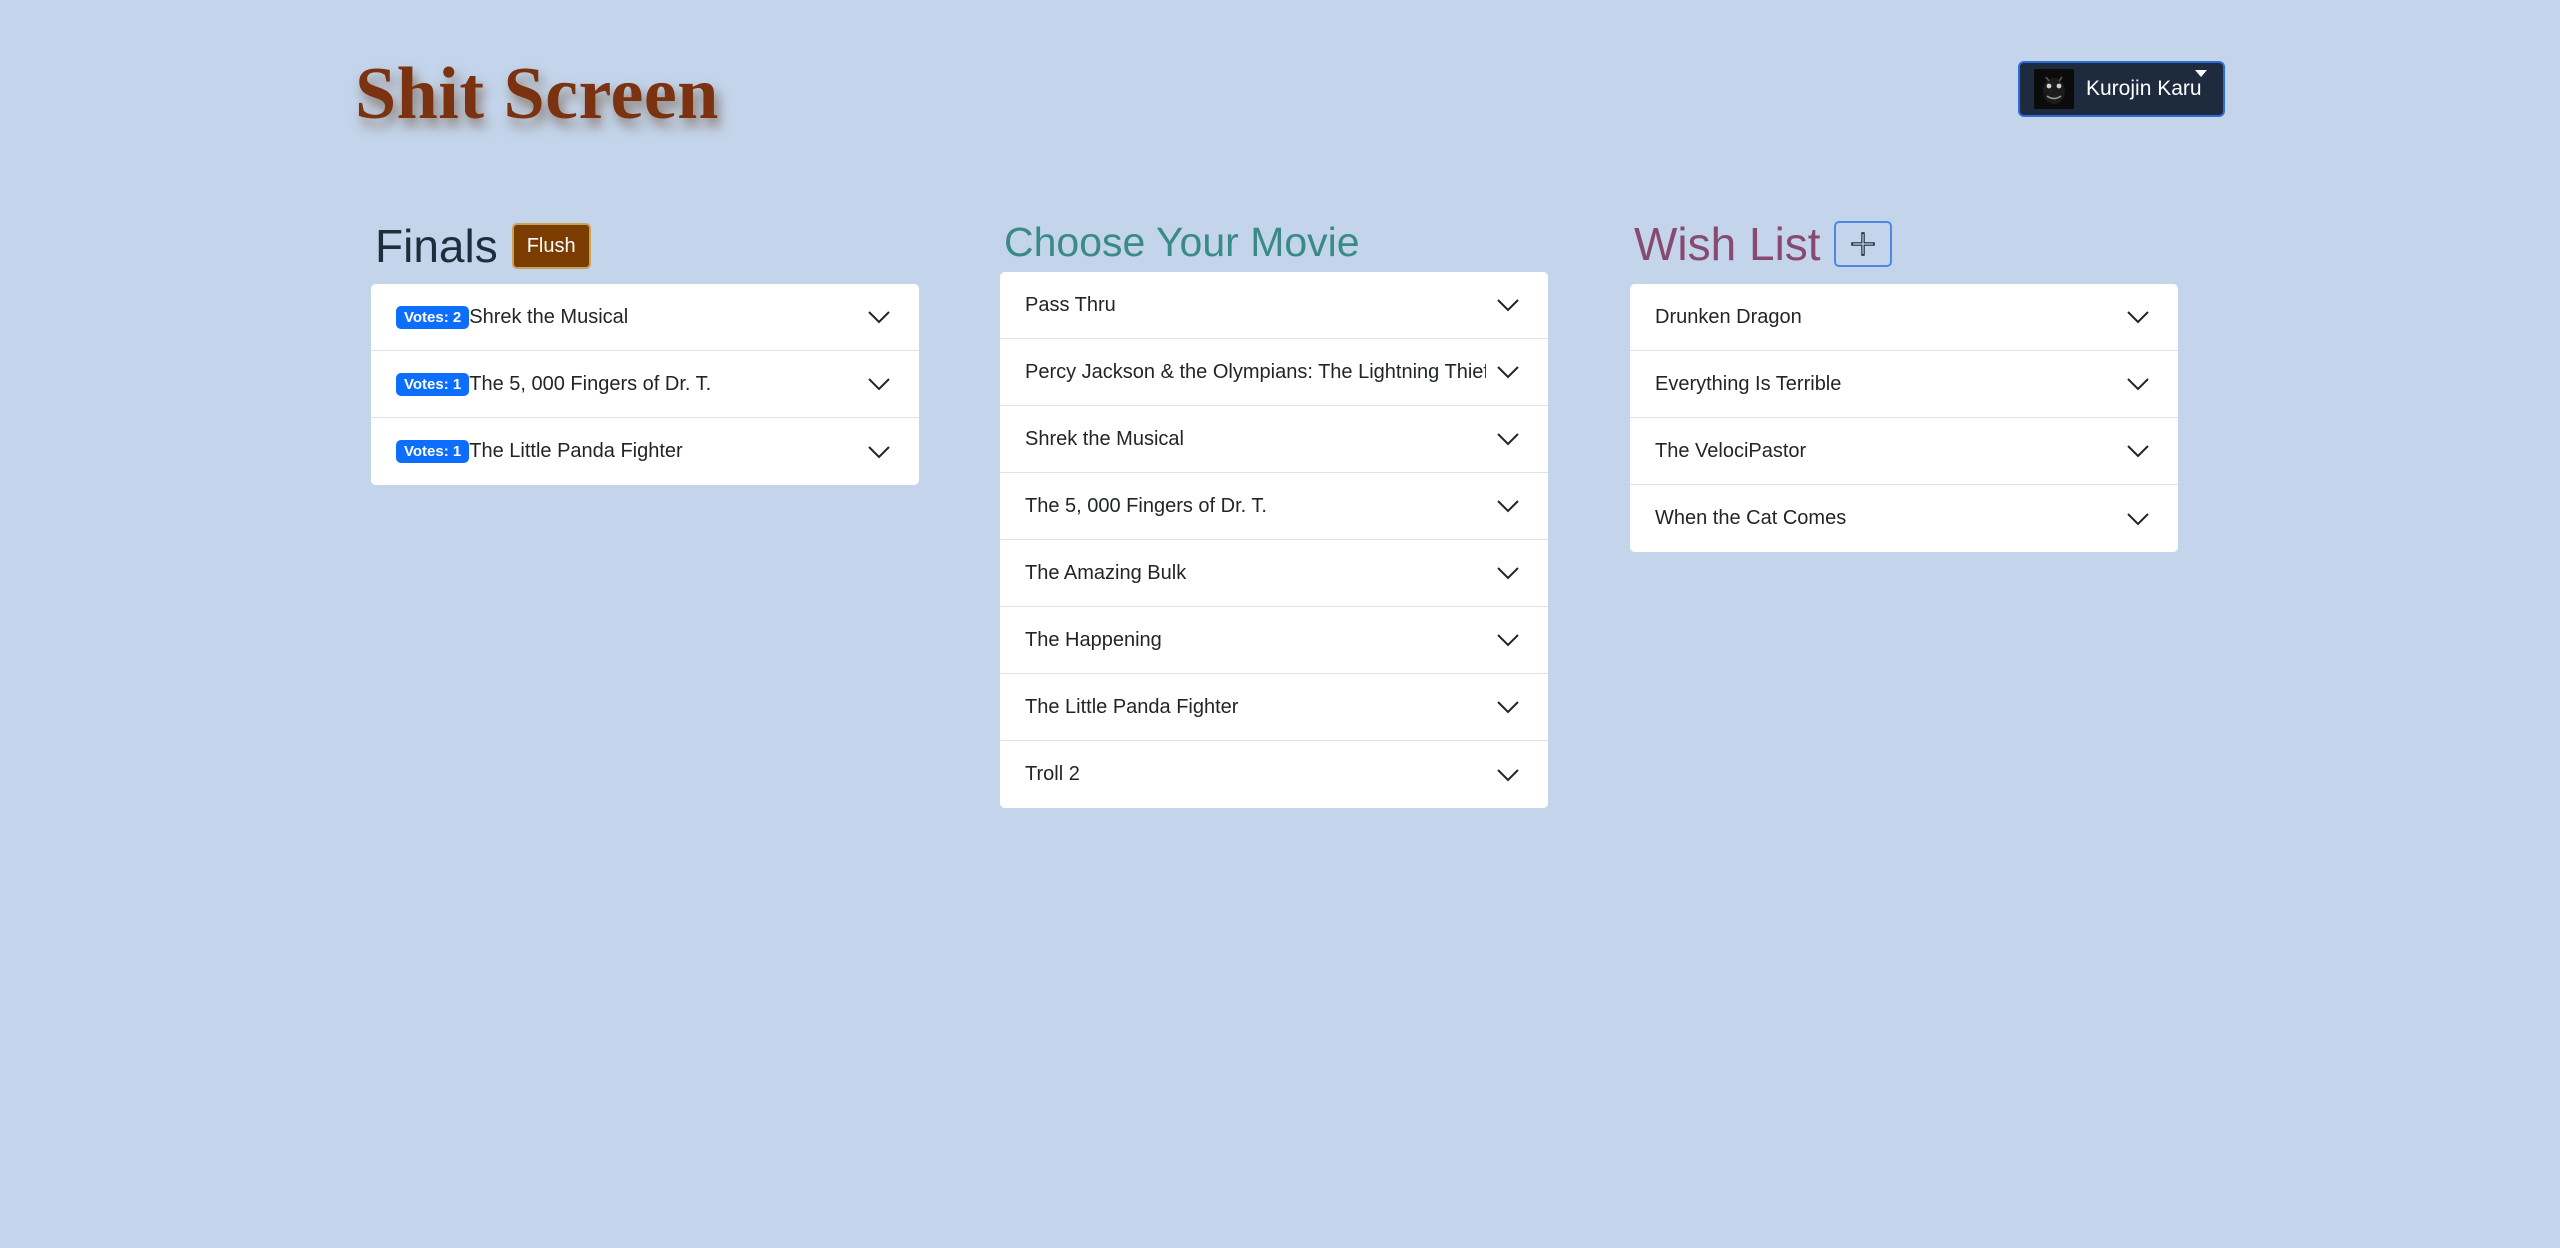 Image resolution: width=2560 pixels, height=1248 pixels. What do you see at coordinates (1748, 383) in the screenshot?
I see `wish-item-title: Everything Is Terrible` at bounding box center [1748, 383].